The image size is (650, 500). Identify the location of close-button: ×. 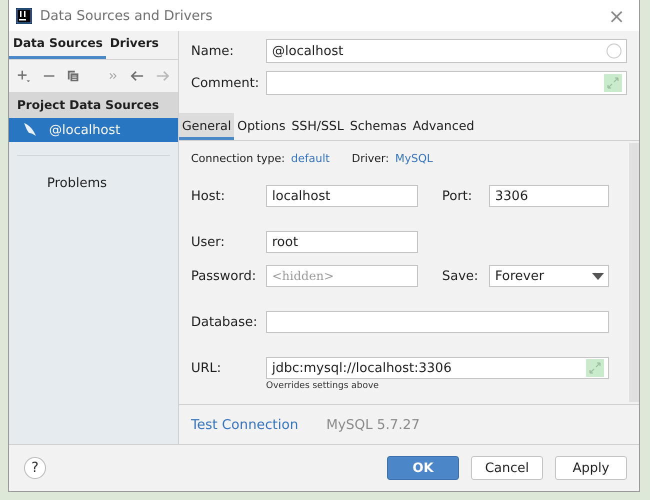
(616, 16).